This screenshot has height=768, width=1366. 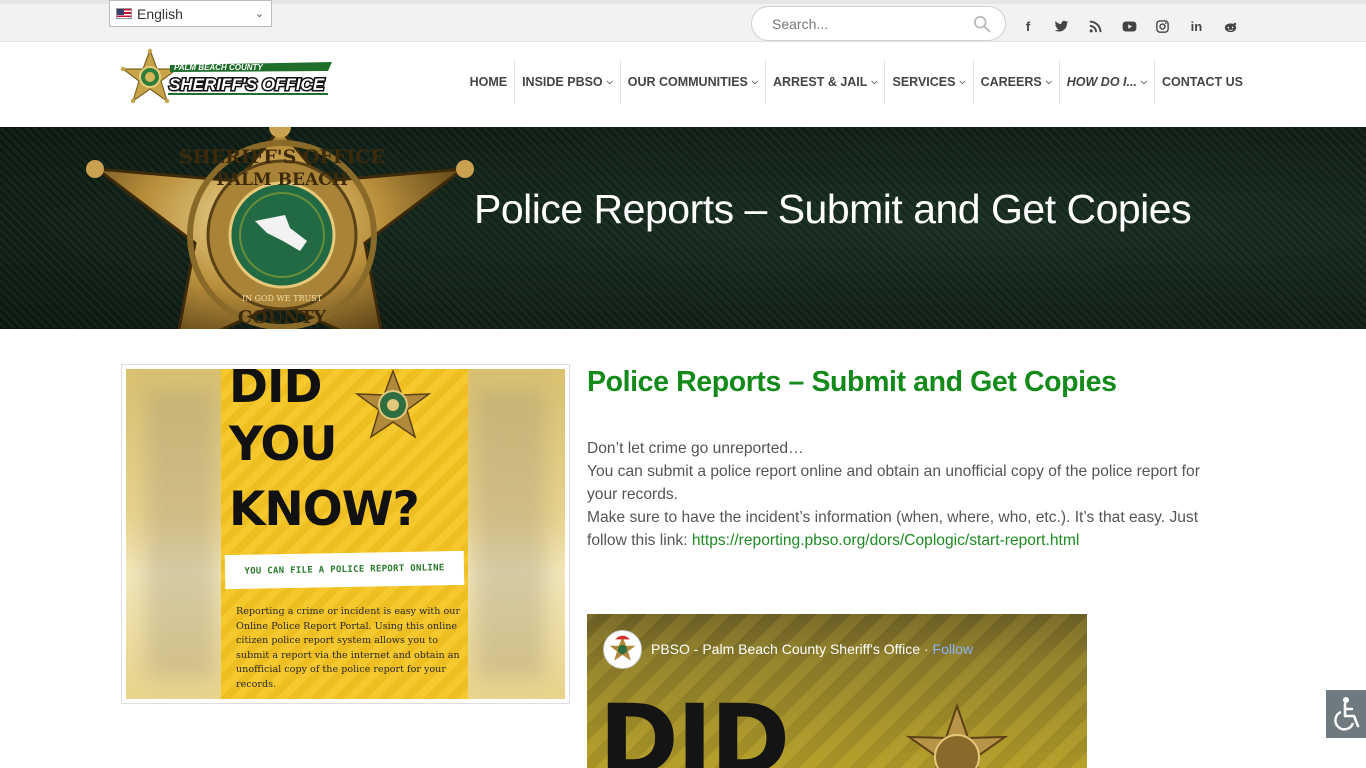 I want to click on badge-top-text: SHERIFF'S OFFICE, so click(x=282, y=157).